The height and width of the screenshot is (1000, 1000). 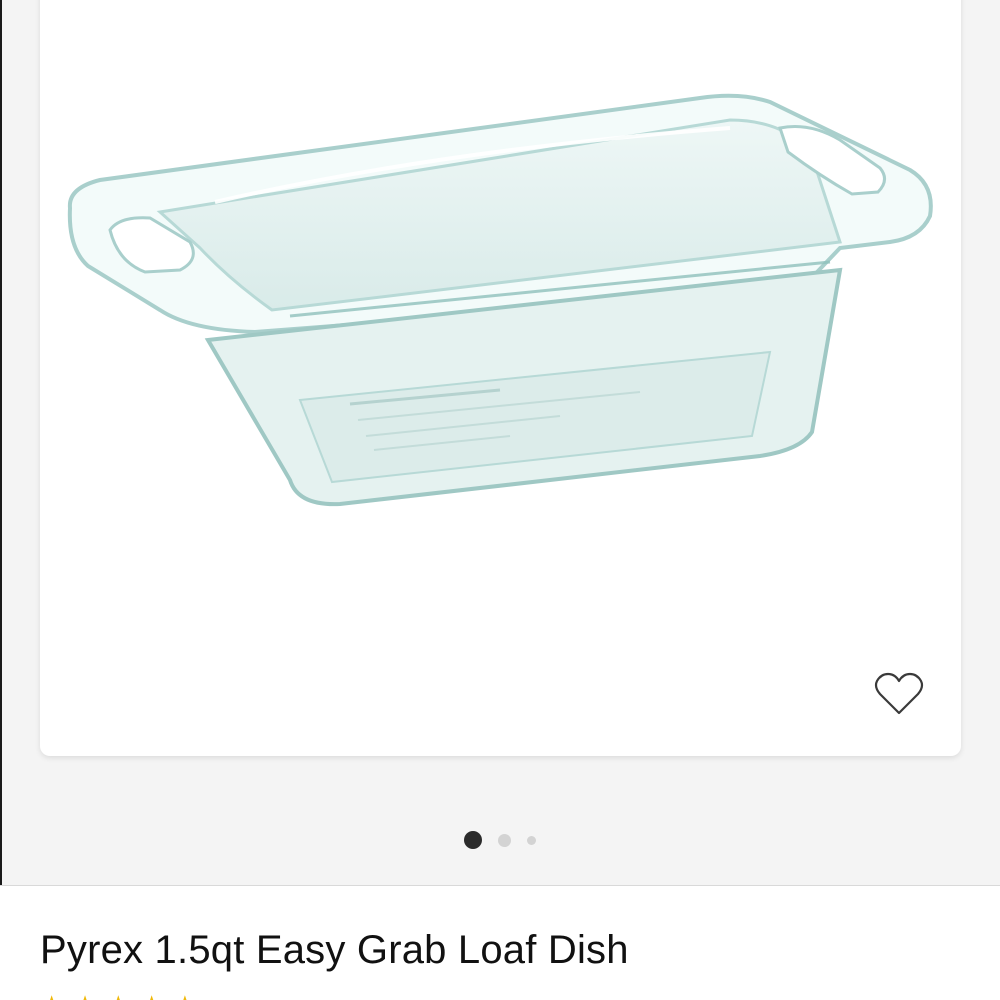 I want to click on rating-stars: ★ ★ ★ ★ ★, so click(x=118, y=996).